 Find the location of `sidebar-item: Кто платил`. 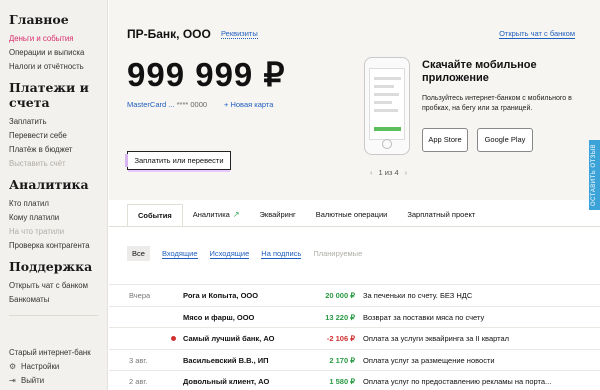

sidebar-item: Кто платил is located at coordinates (58, 204).